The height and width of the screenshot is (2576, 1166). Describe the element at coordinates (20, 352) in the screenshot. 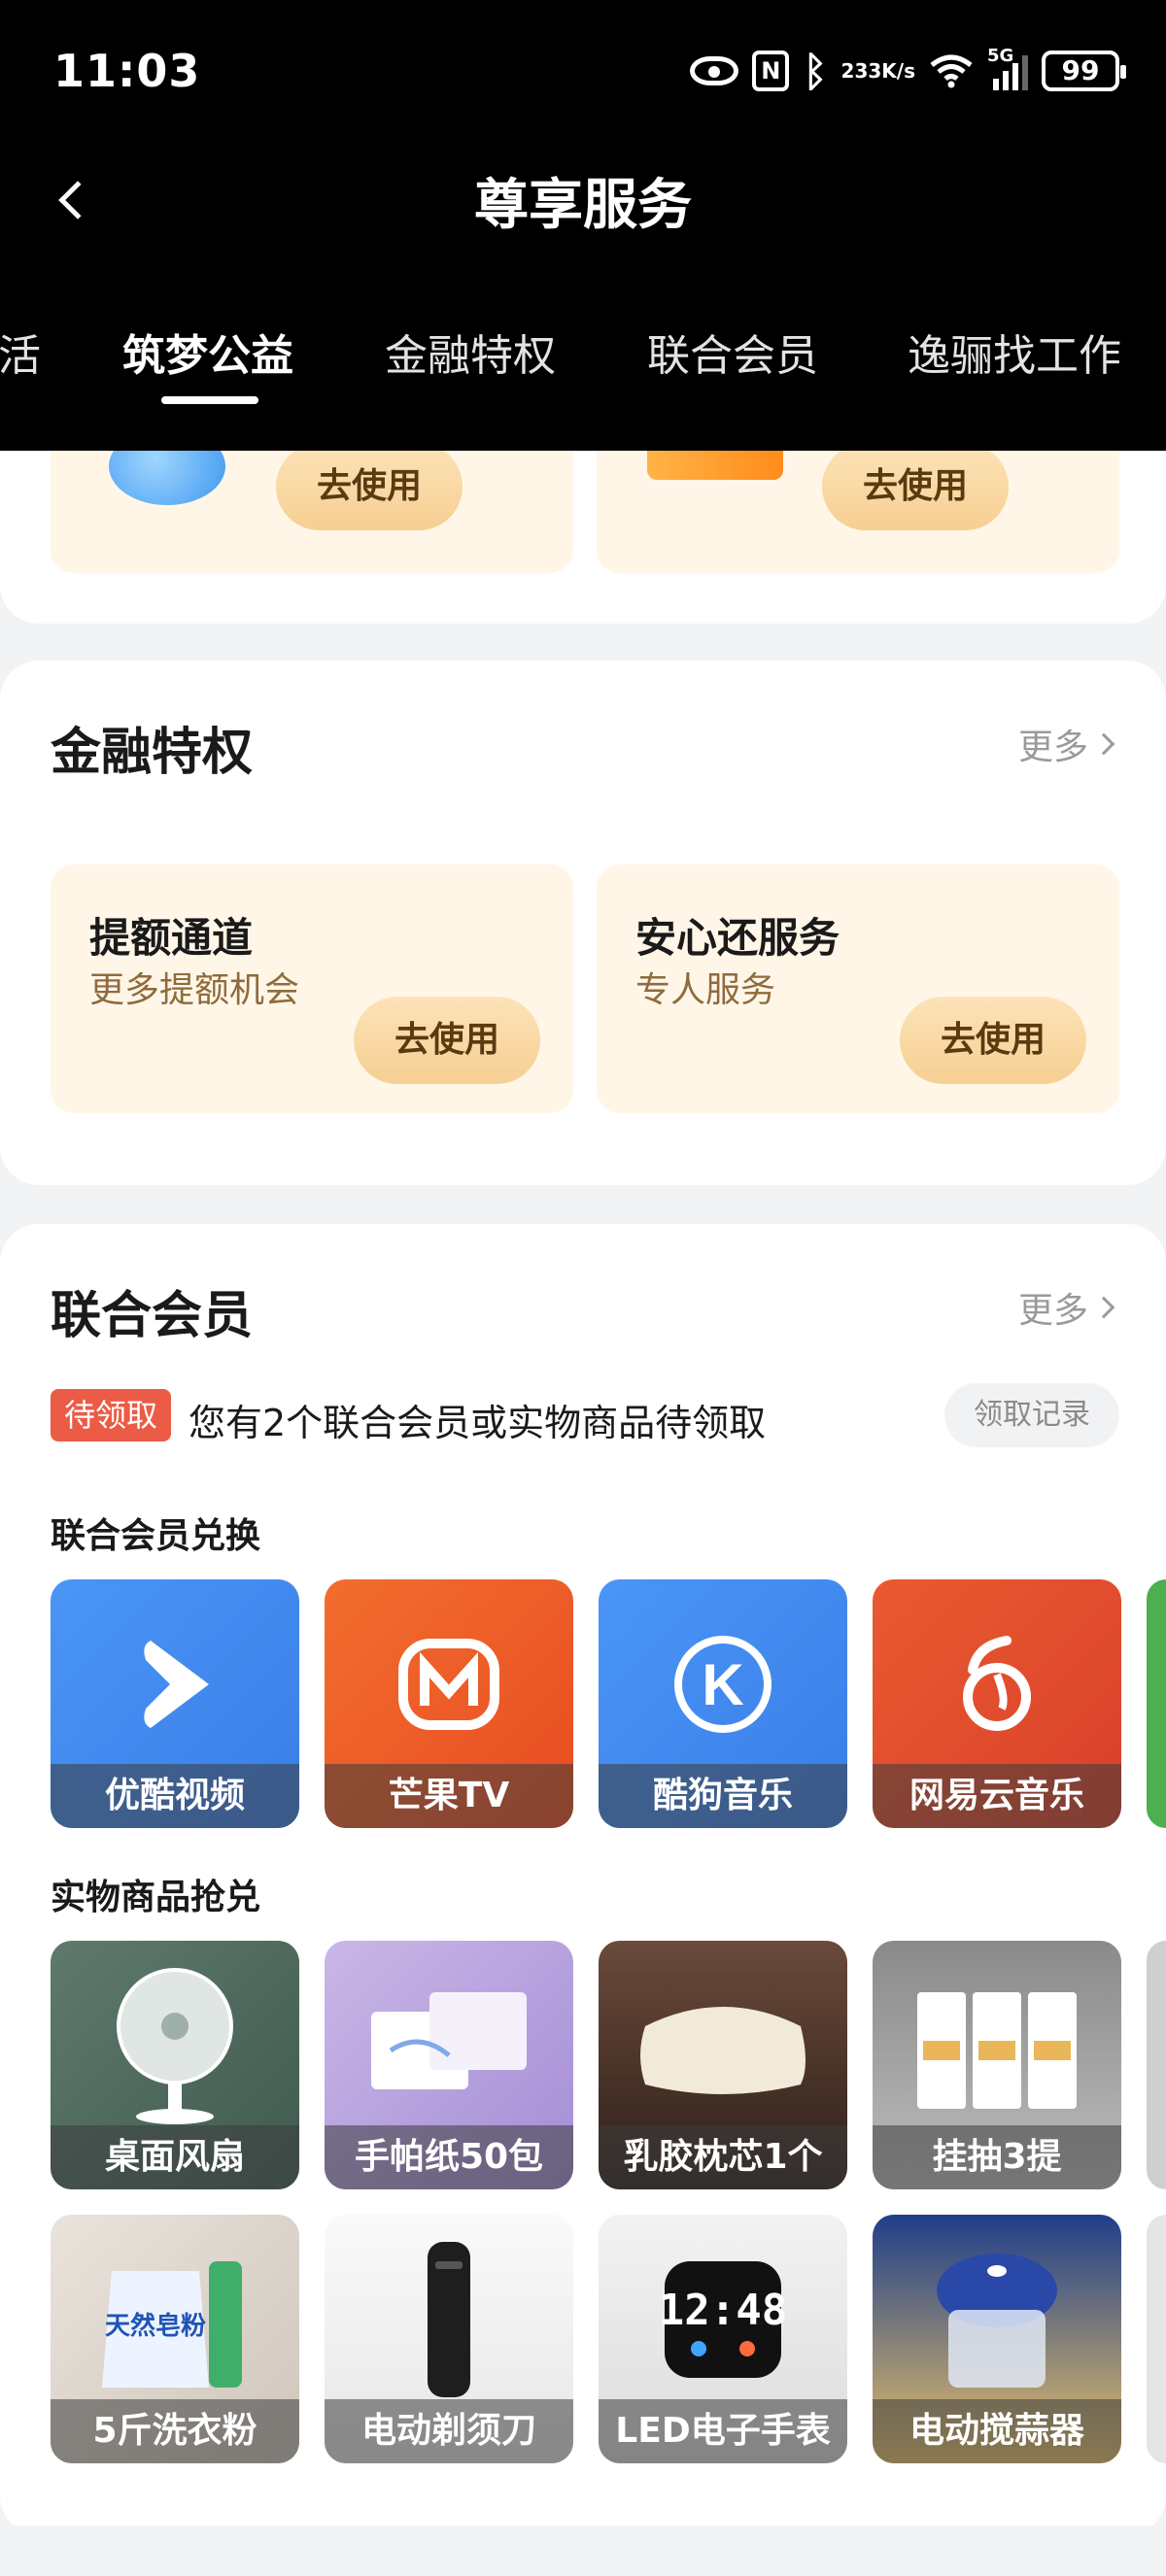

I see `tab-life: 活` at that location.